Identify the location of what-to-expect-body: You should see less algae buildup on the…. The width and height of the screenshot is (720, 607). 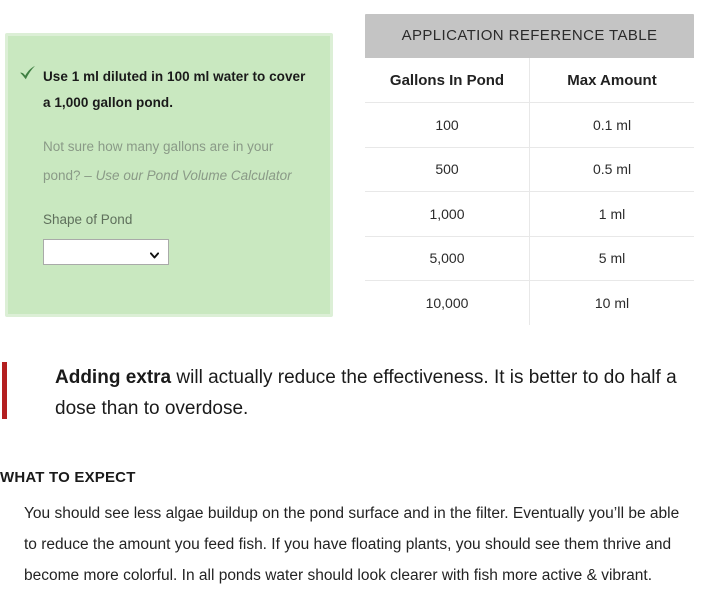
(352, 544).